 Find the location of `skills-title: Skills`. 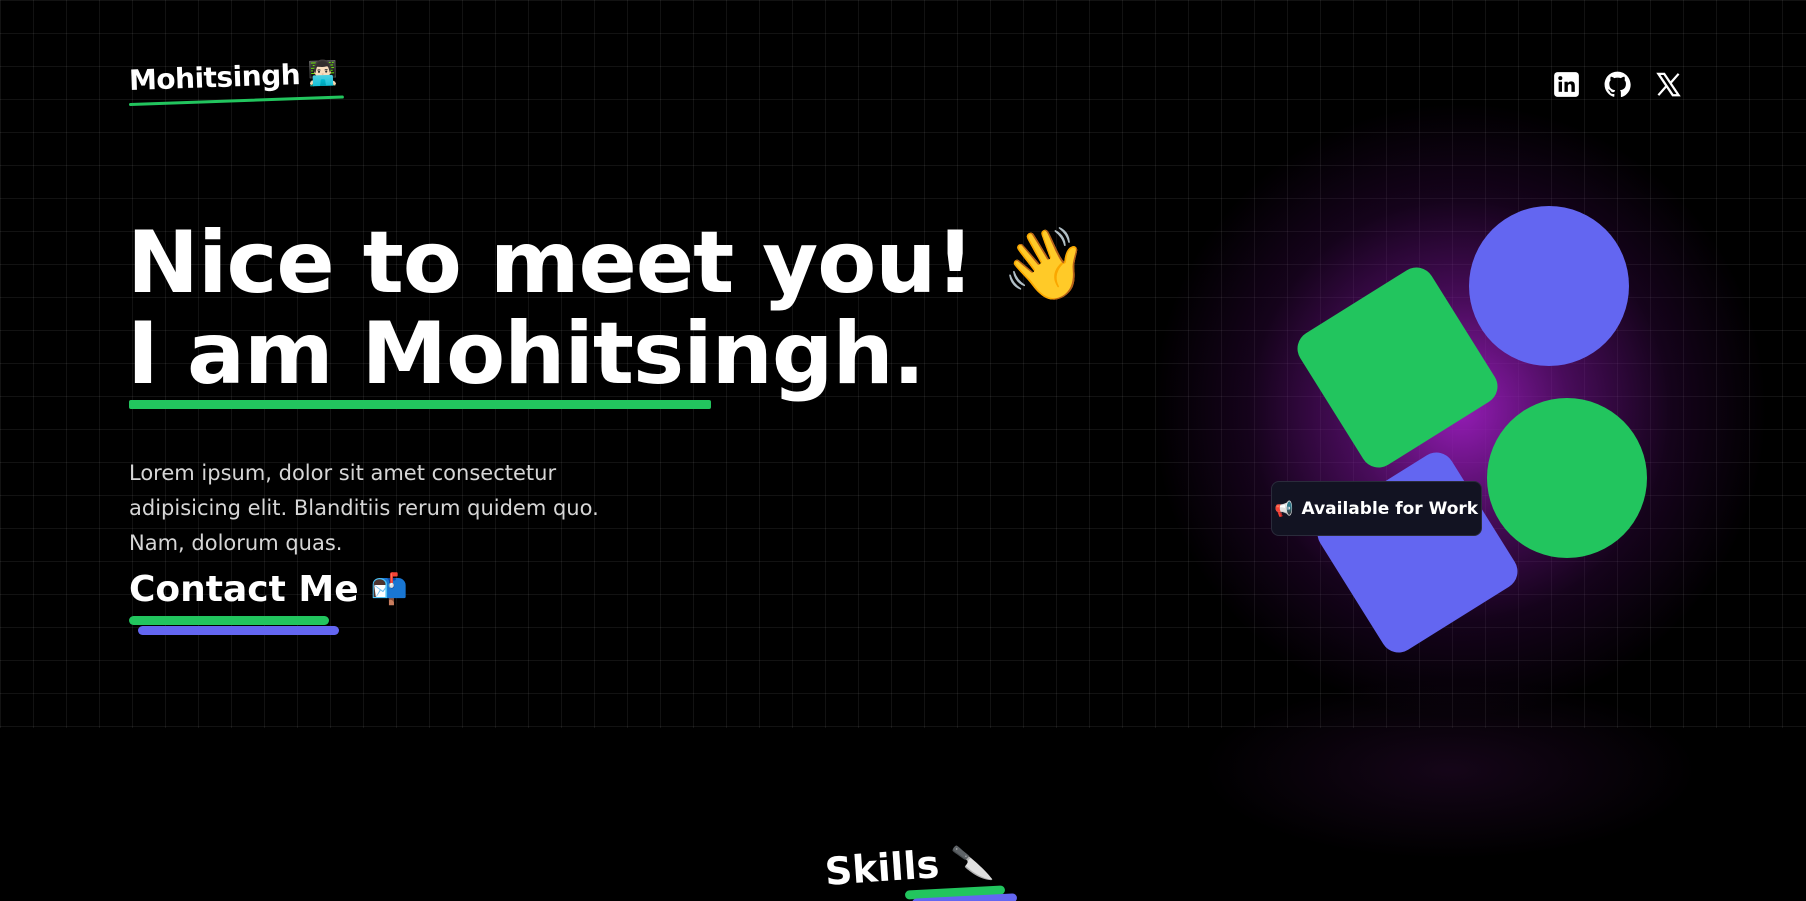

skills-title: Skills is located at coordinates (882, 868).